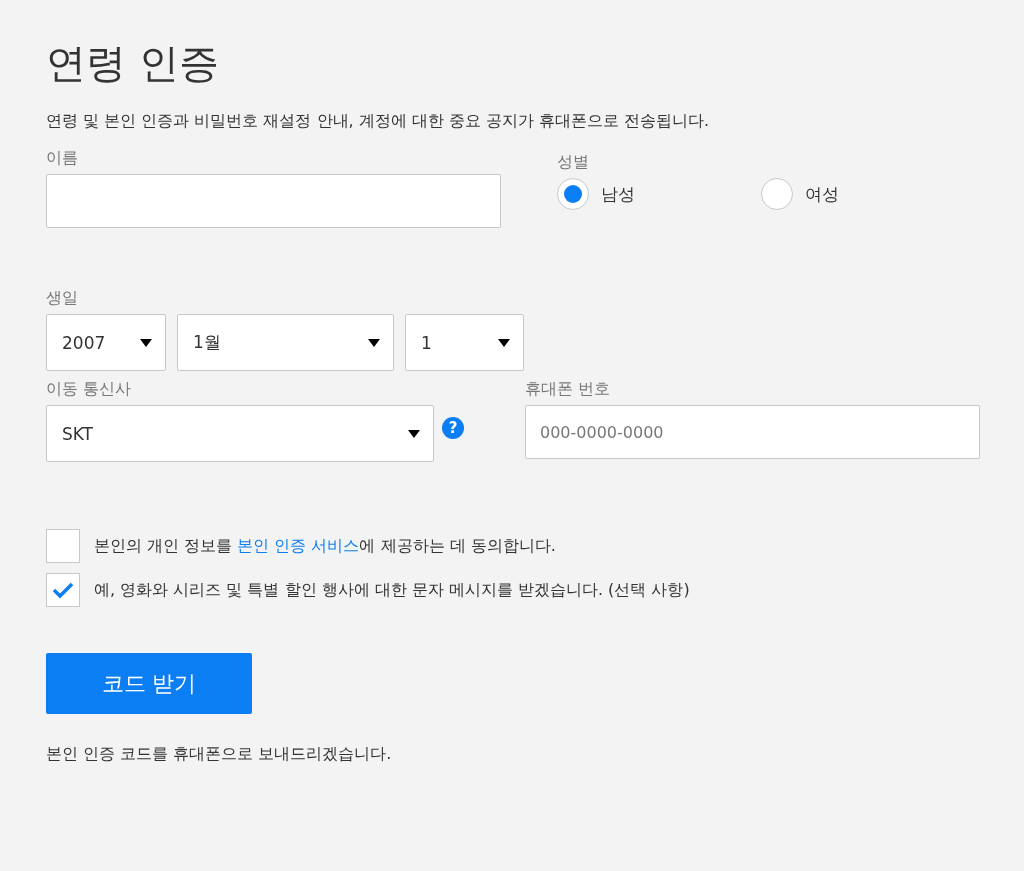 The height and width of the screenshot is (871, 1024). Describe the element at coordinates (618, 194) in the screenshot. I see `radio-label: 남성` at that location.